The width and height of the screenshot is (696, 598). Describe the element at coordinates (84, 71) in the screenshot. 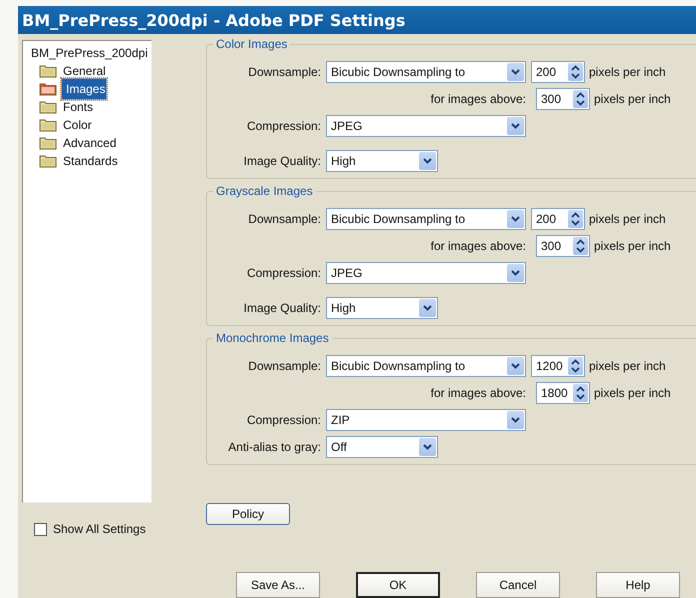

I see `tree-item: General` at that location.